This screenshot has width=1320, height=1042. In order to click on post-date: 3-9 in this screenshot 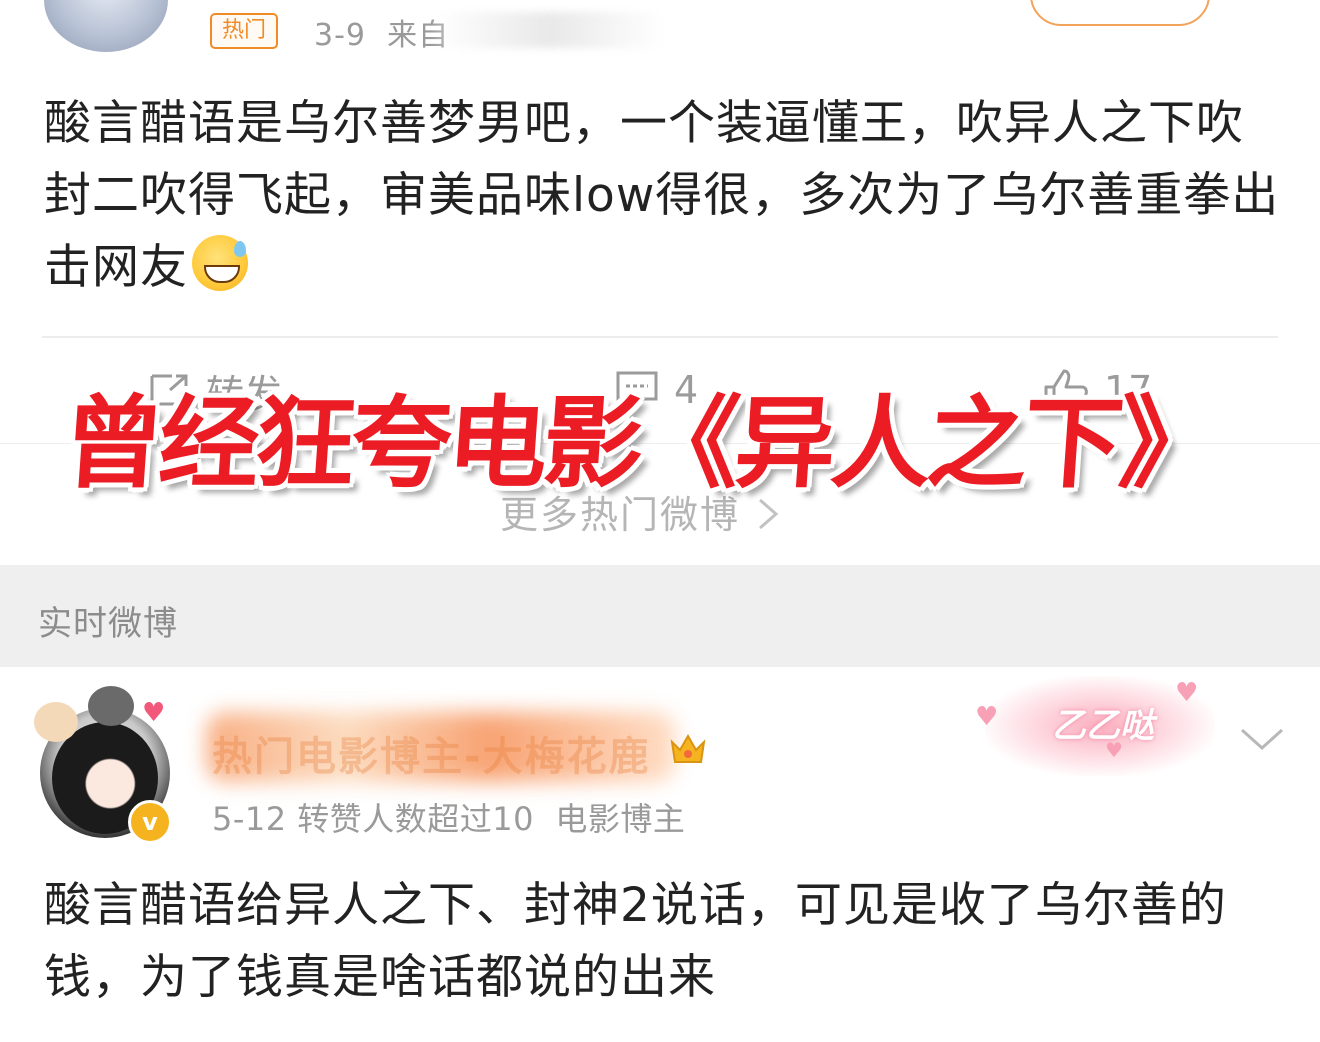, I will do `click(340, 35)`.